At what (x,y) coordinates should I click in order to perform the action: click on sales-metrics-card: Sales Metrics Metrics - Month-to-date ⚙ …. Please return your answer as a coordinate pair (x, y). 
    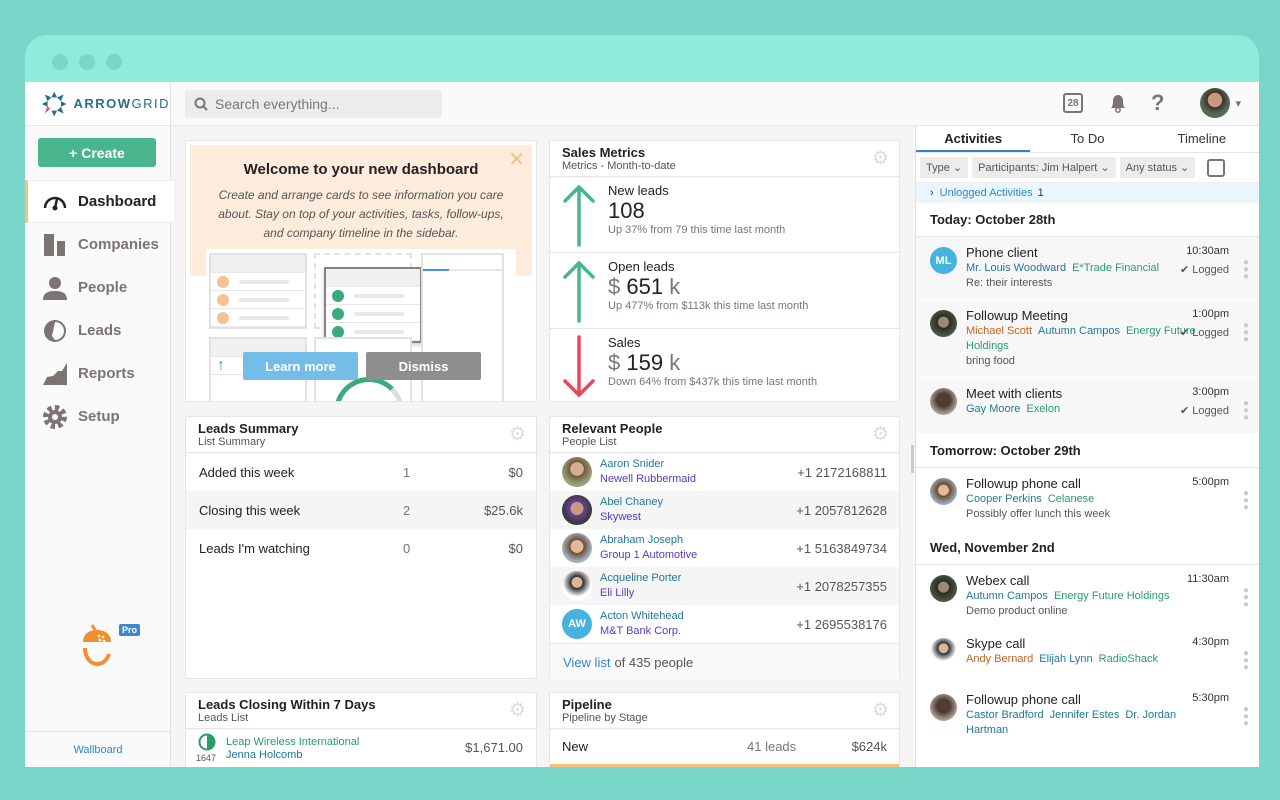
    Looking at the image, I should click on (724, 271).